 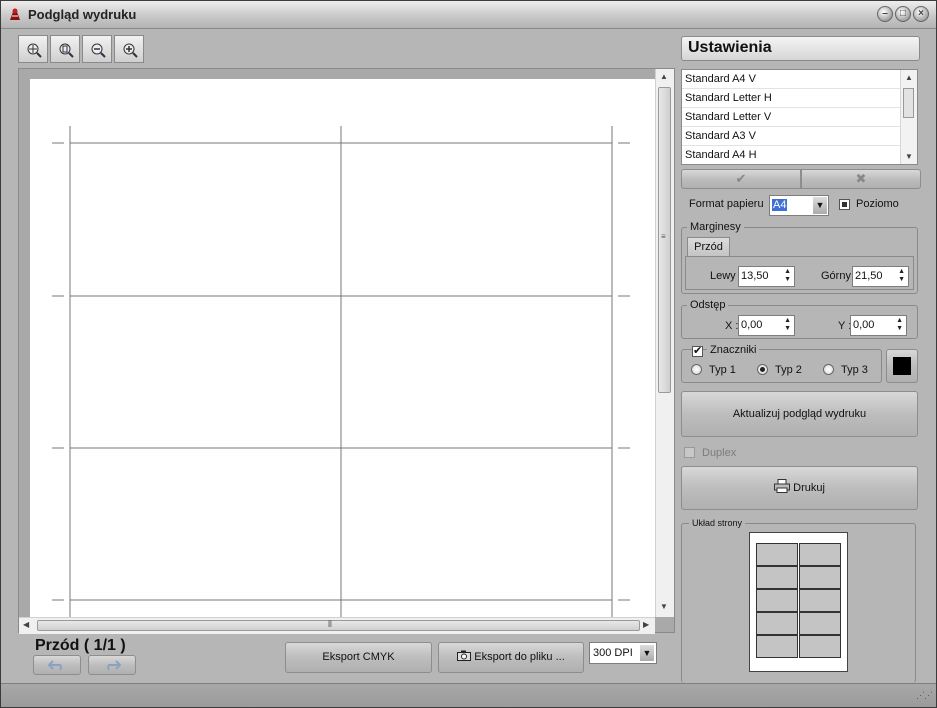 I want to click on close-button: ×, so click(x=921, y=14).